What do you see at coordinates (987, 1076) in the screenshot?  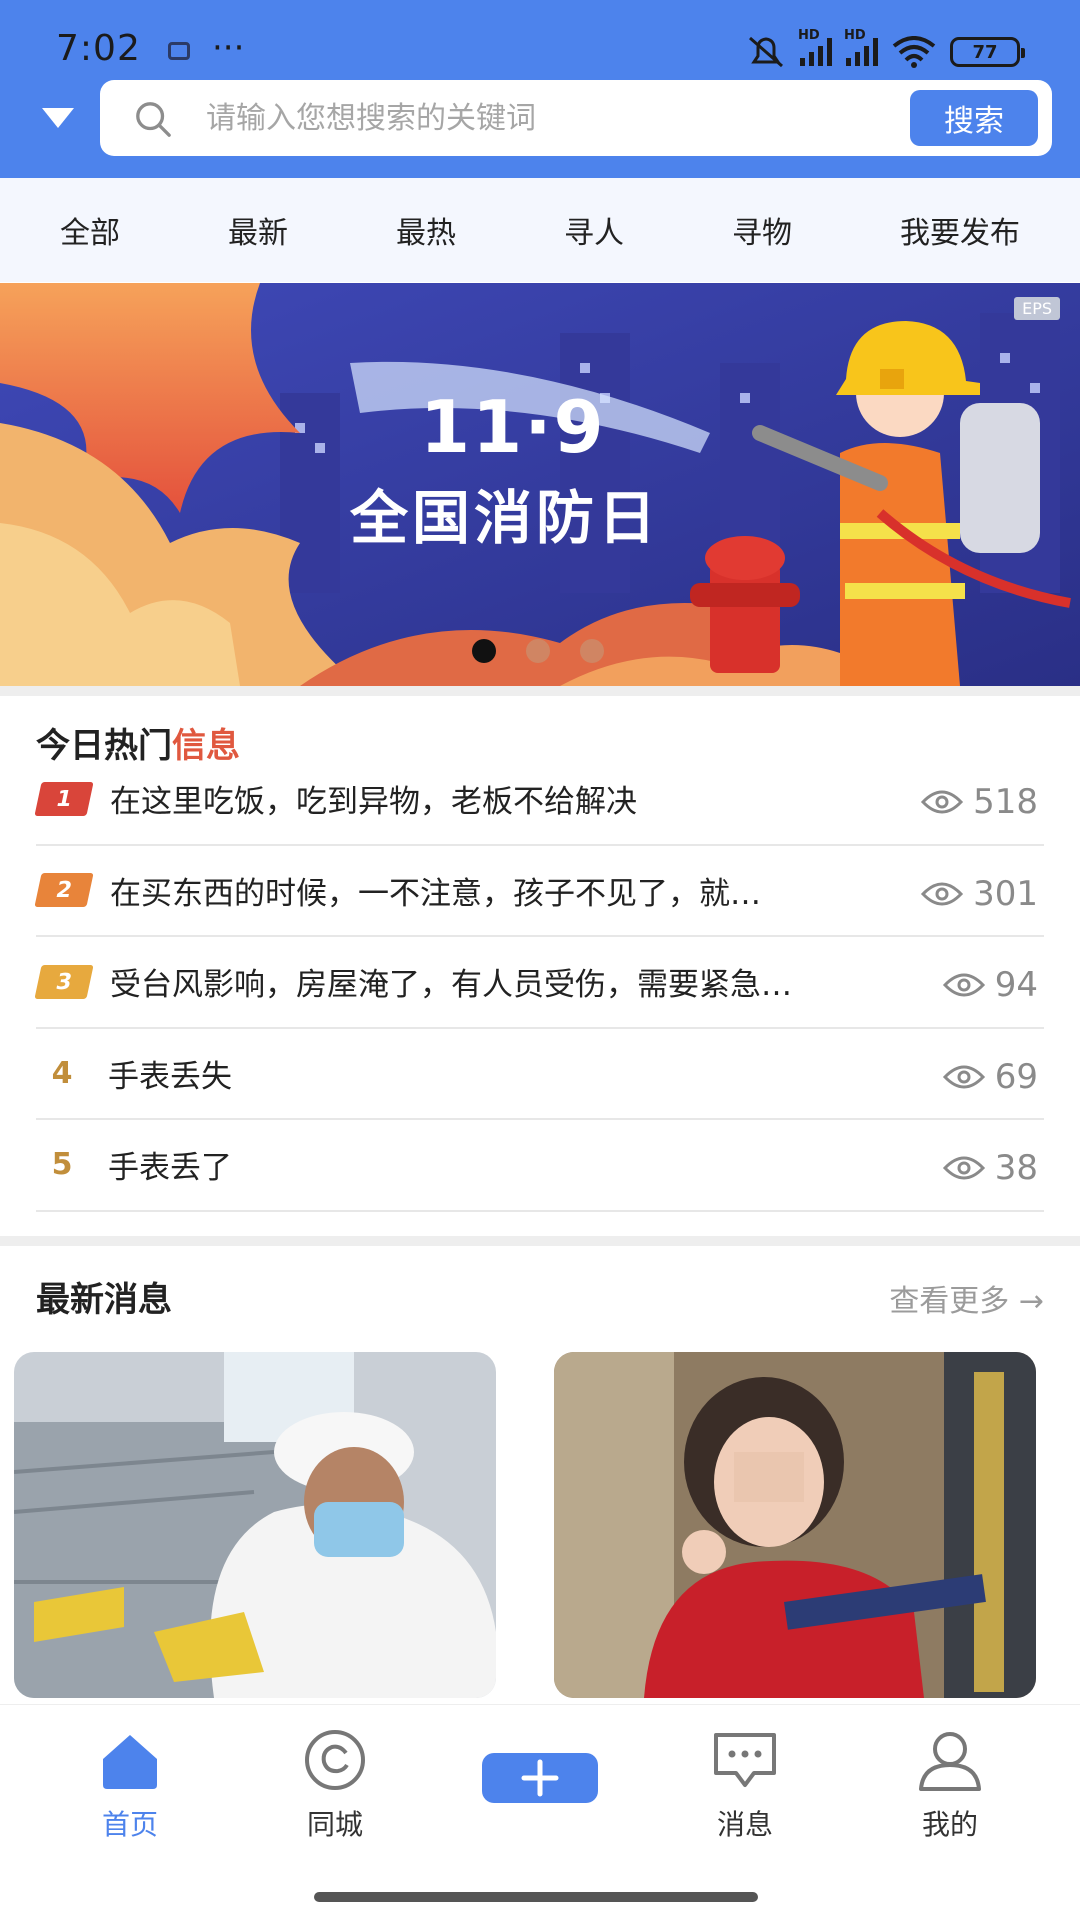 I see `view-count: 69` at bounding box center [987, 1076].